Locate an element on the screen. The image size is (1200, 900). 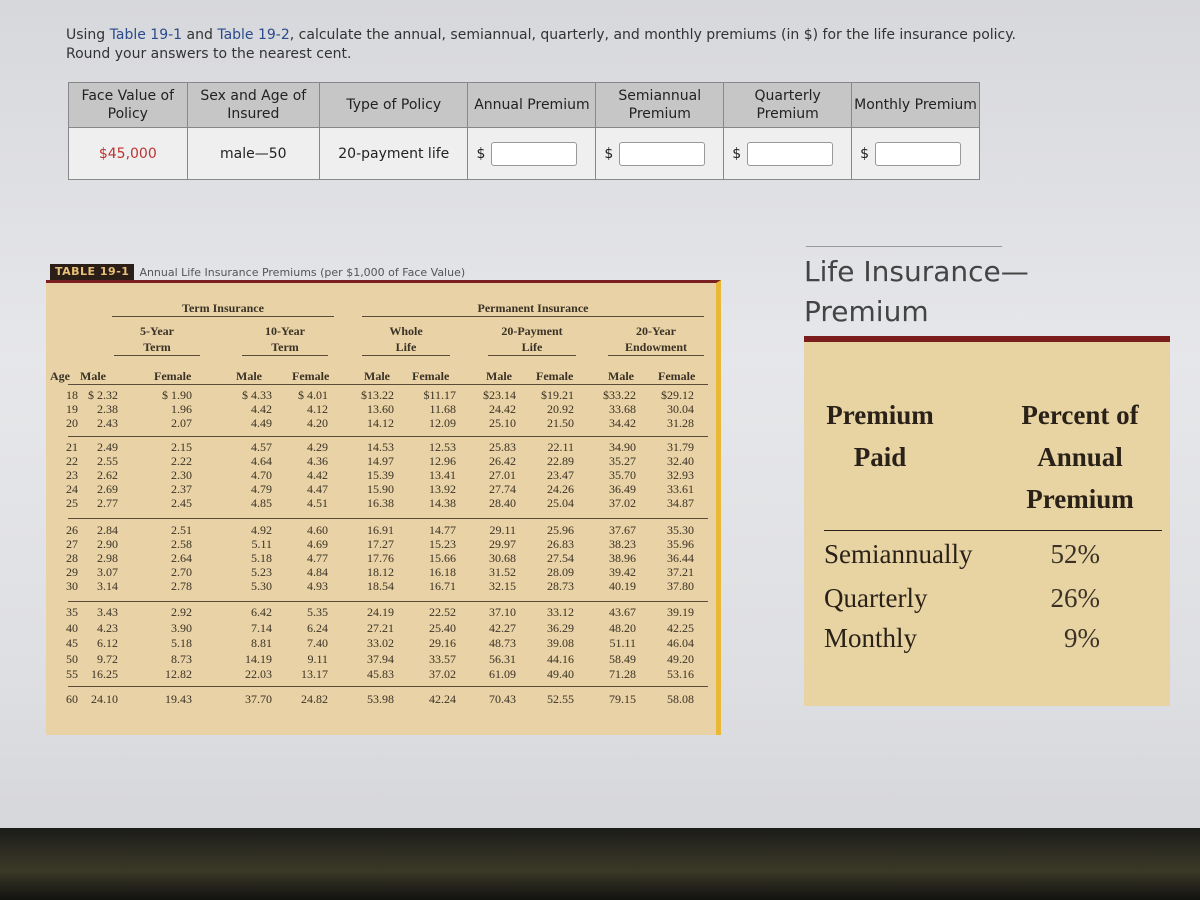
premium-cell: 30.68 is located at coordinates (502, 558).